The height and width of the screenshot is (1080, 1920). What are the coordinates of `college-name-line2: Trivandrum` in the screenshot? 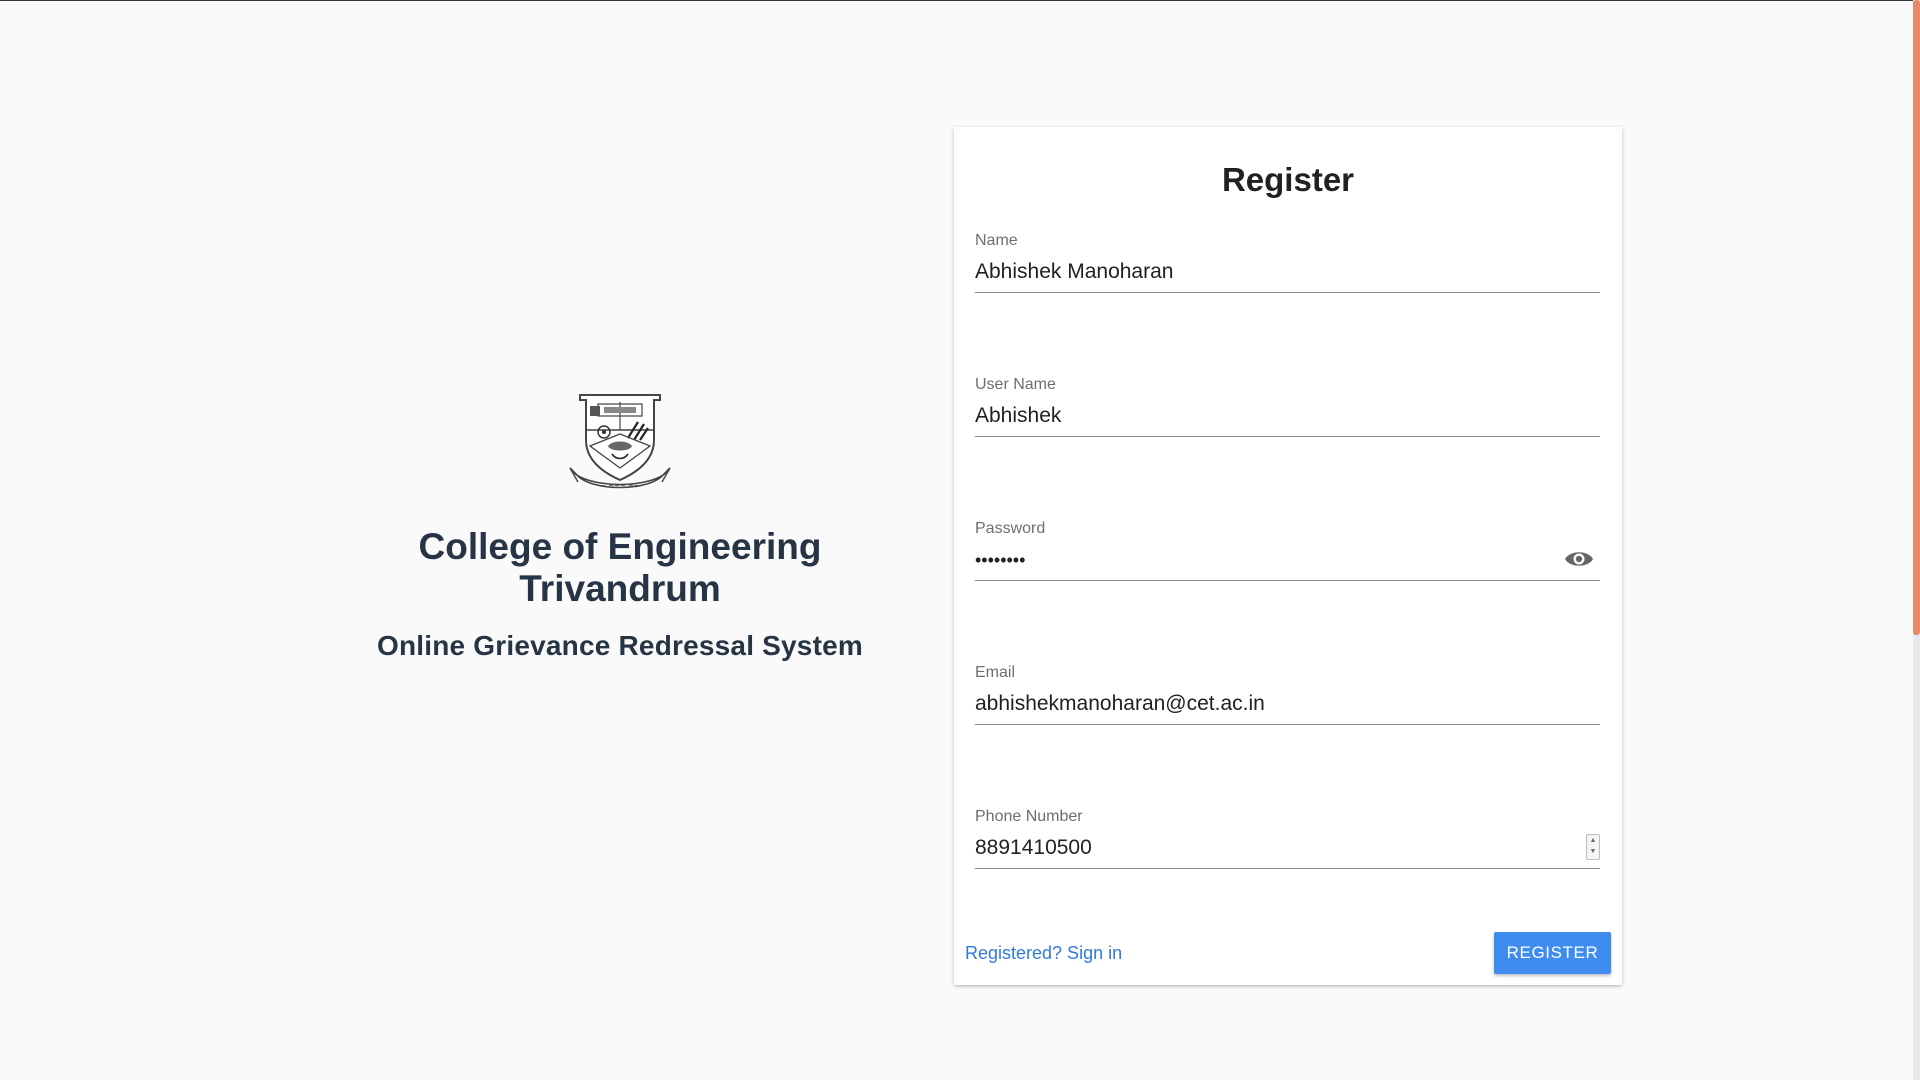 It's located at (620, 588).